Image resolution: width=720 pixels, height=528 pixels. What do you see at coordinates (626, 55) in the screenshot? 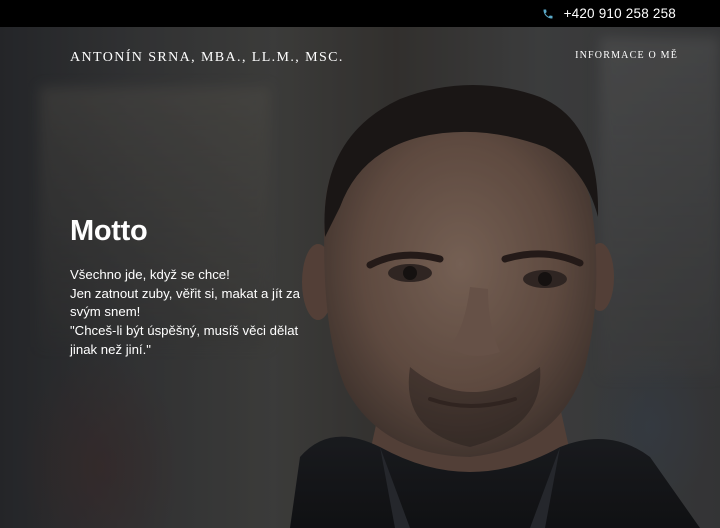
I see `nav-link-about: INFORMACE O MĚ` at bounding box center [626, 55].